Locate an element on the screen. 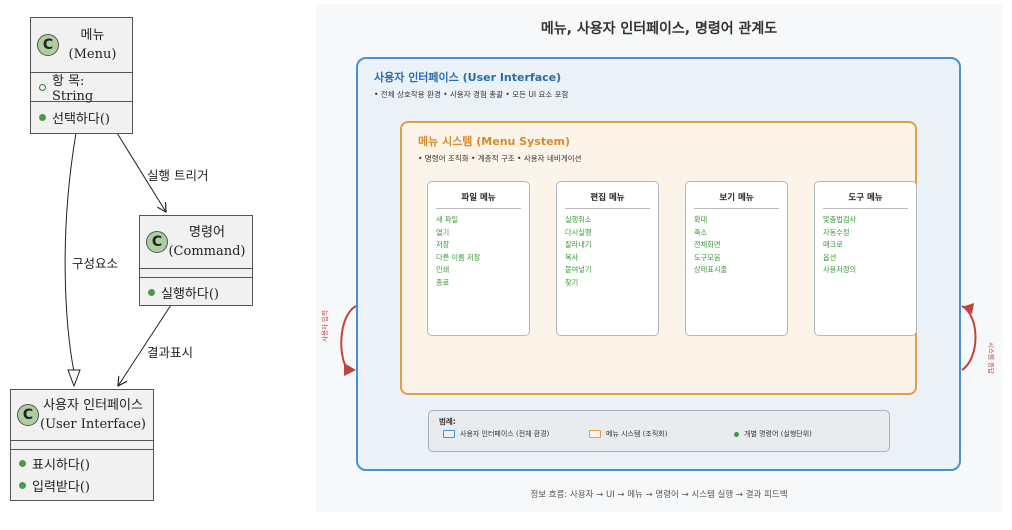 The height and width of the screenshot is (530, 1012). side-label-user-input: 사용자 입력 is located at coordinates (324, 326).